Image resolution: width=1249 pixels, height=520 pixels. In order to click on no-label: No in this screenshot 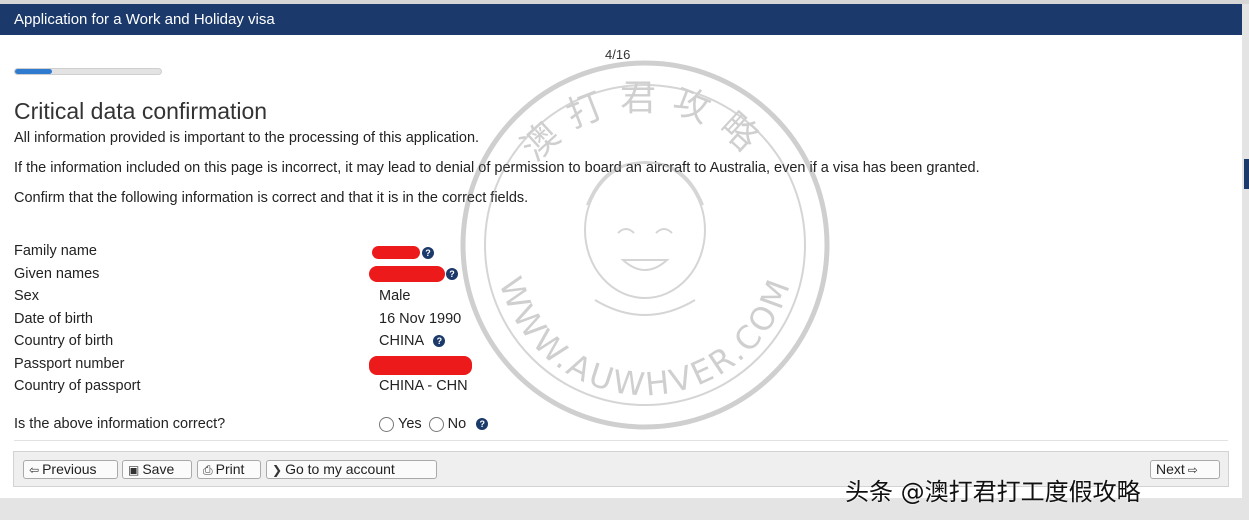, I will do `click(457, 424)`.